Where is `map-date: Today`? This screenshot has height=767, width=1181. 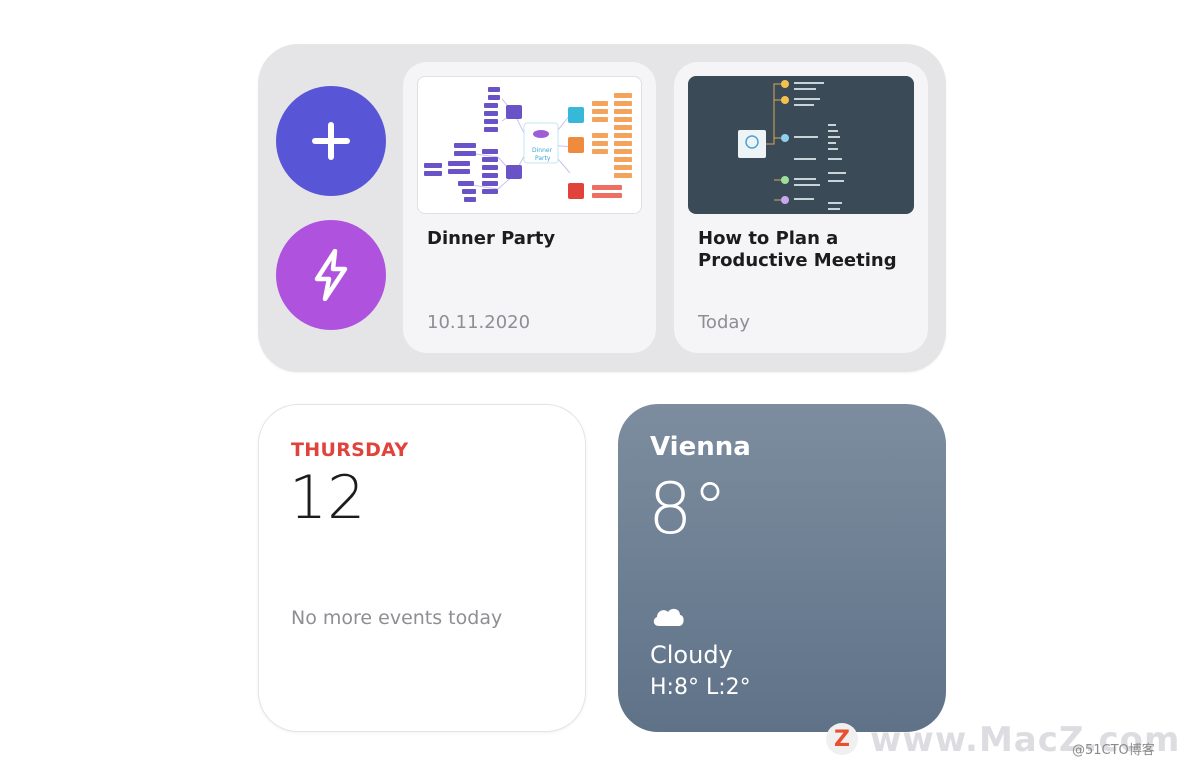 map-date: Today is located at coordinates (724, 322).